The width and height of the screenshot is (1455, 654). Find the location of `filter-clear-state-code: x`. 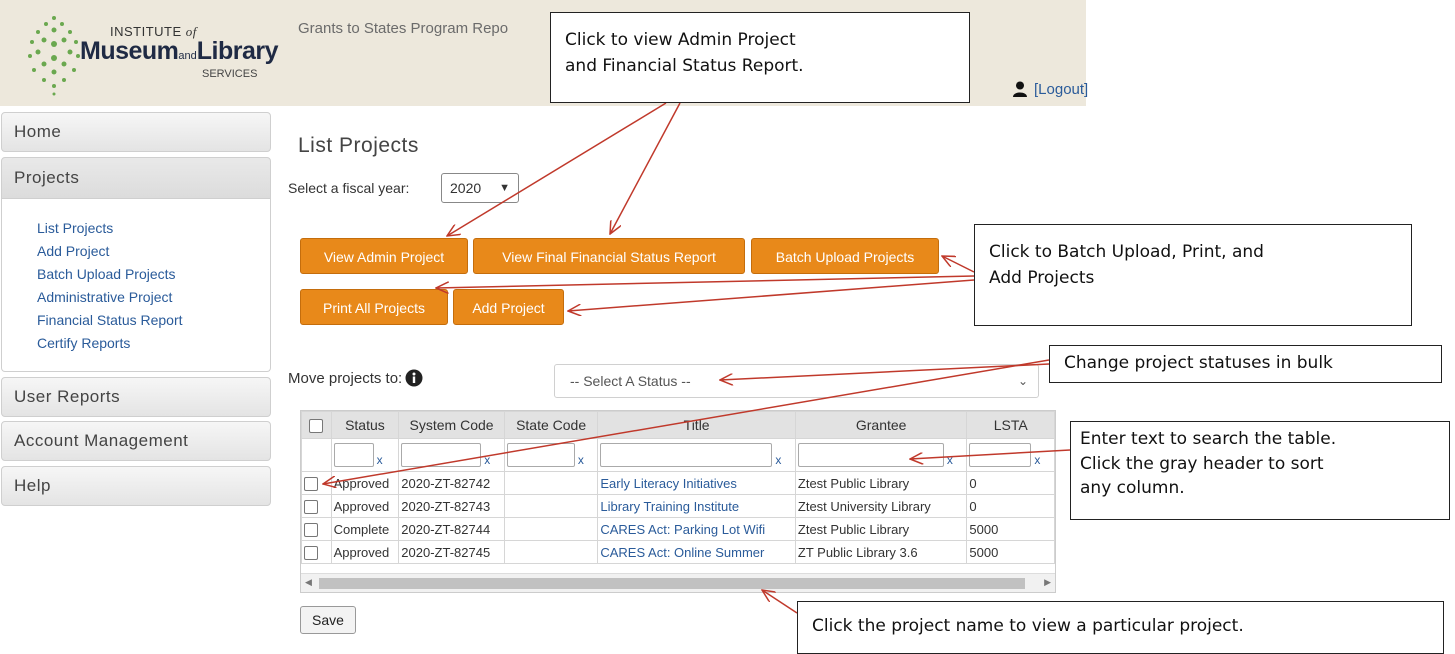

filter-clear-state-code: x is located at coordinates (581, 460).